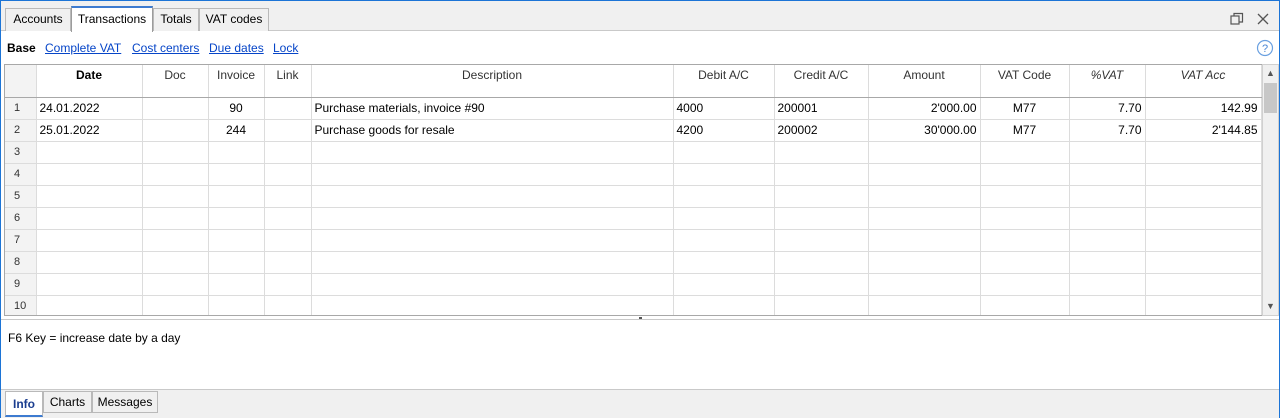  What do you see at coordinates (821, 81) in the screenshot?
I see `column-header-credit: Credit A/C` at bounding box center [821, 81].